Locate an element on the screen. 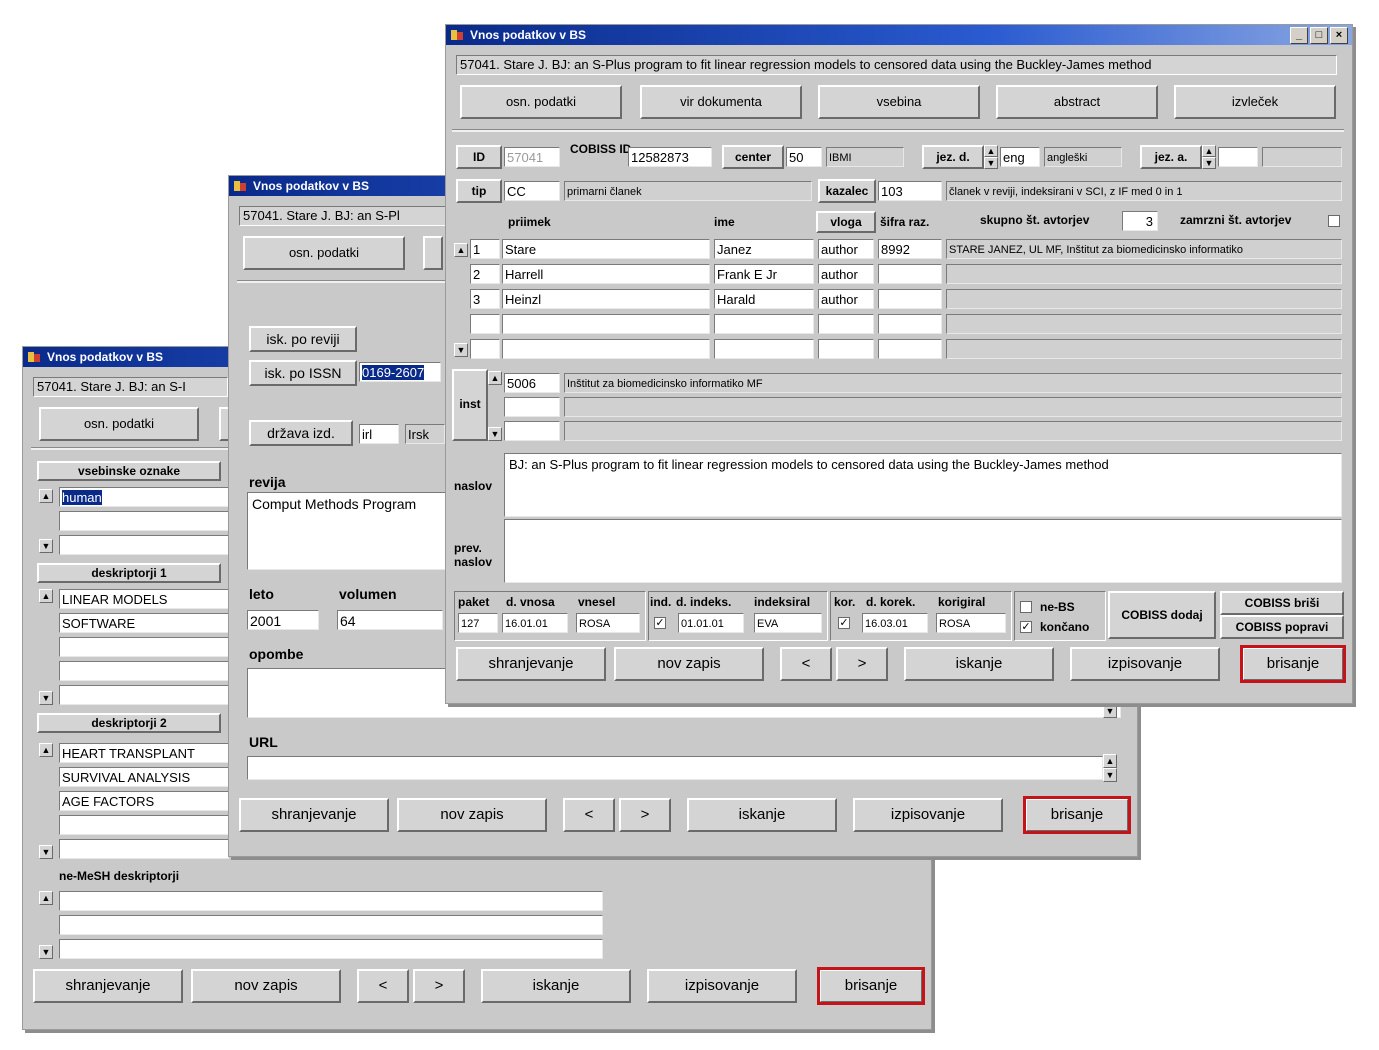  type-code-input: CC is located at coordinates (532, 191).